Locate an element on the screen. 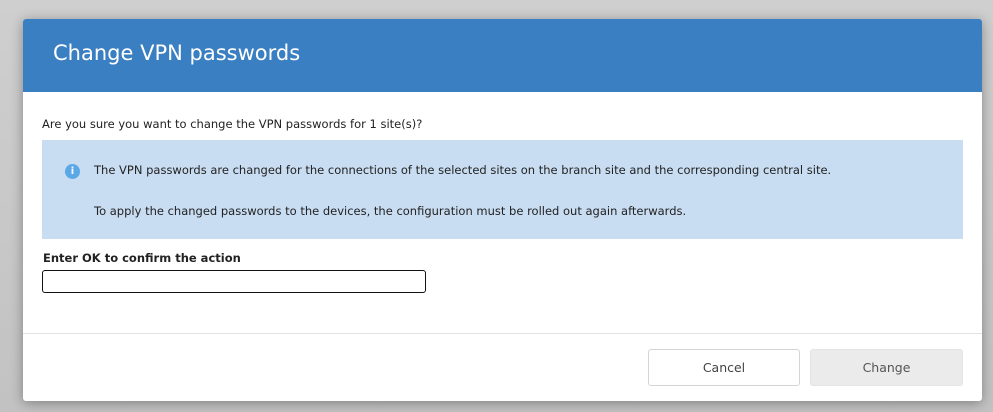  cancel-button: Cancel is located at coordinates (724, 367).